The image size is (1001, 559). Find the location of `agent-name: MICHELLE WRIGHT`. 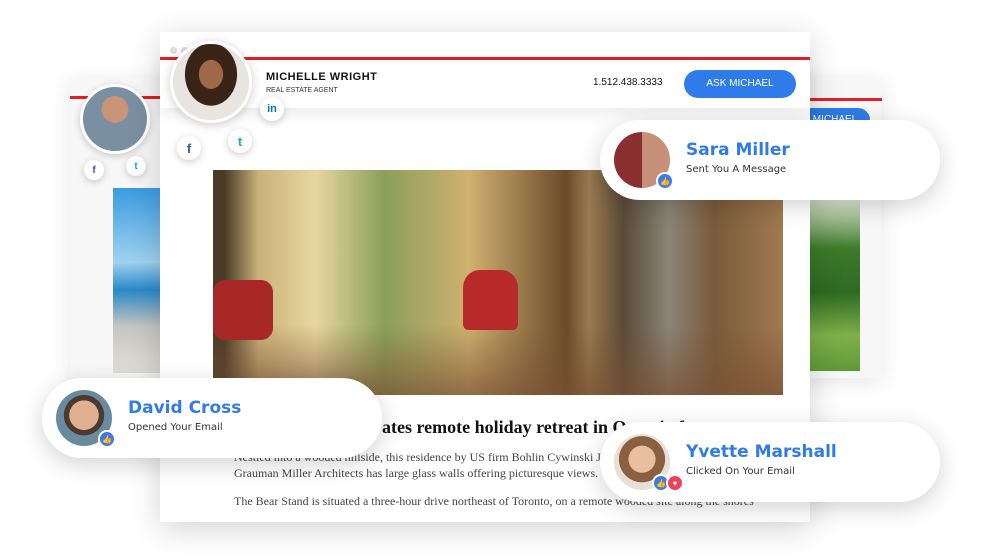

agent-name: MICHELLE WRIGHT is located at coordinates (322, 77).